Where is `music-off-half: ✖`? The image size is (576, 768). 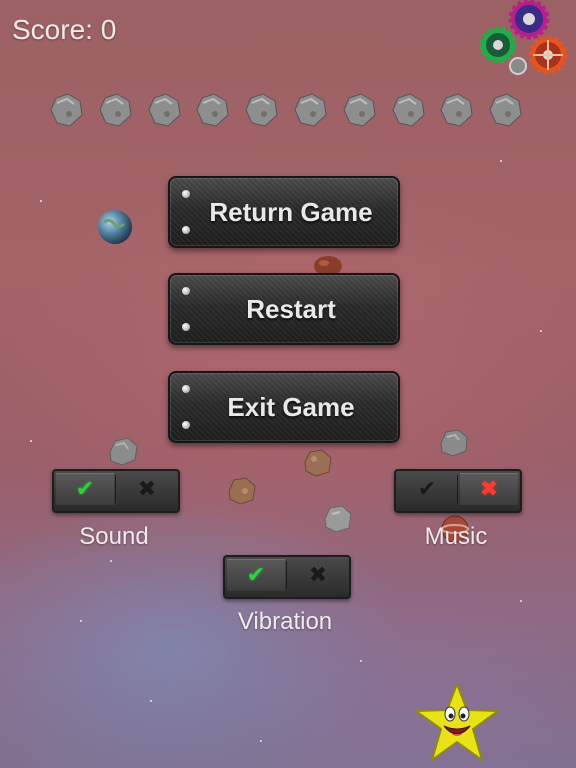
music-off-half: ✖ is located at coordinates (489, 489).